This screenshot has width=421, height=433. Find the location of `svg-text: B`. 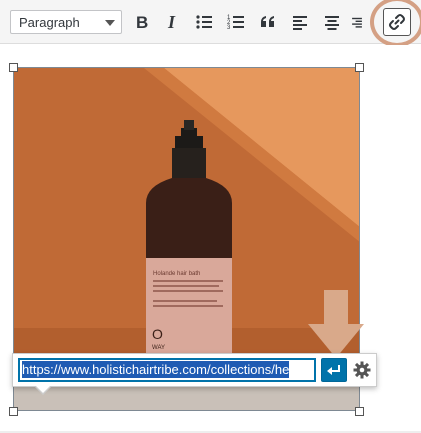

svg-text: B is located at coordinates (142, 22).